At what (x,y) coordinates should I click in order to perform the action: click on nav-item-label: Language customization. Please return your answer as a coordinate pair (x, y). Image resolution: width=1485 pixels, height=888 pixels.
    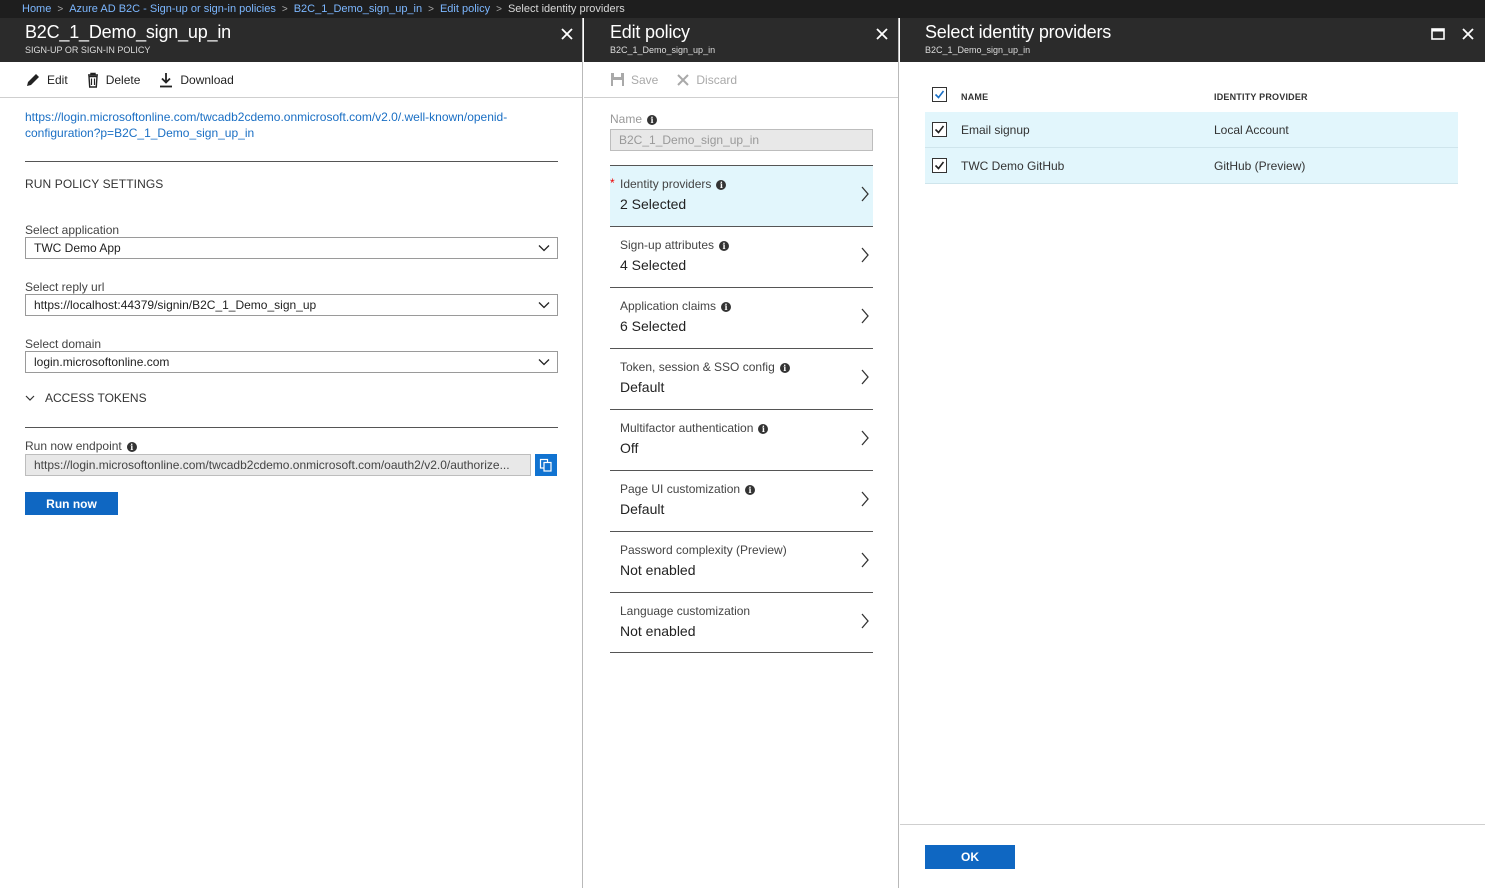
    Looking at the image, I should click on (685, 611).